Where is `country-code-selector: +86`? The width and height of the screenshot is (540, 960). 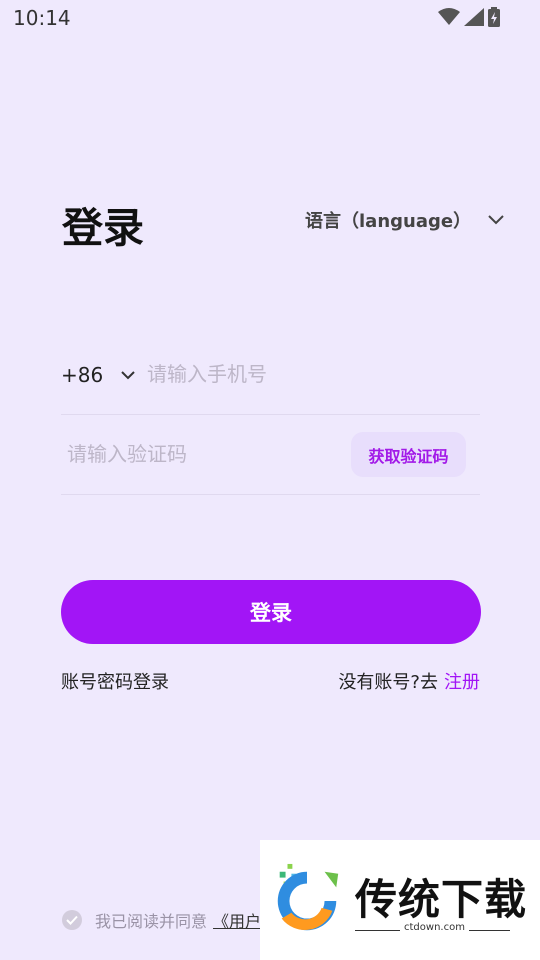
country-code-selector: +86 is located at coordinates (98, 375).